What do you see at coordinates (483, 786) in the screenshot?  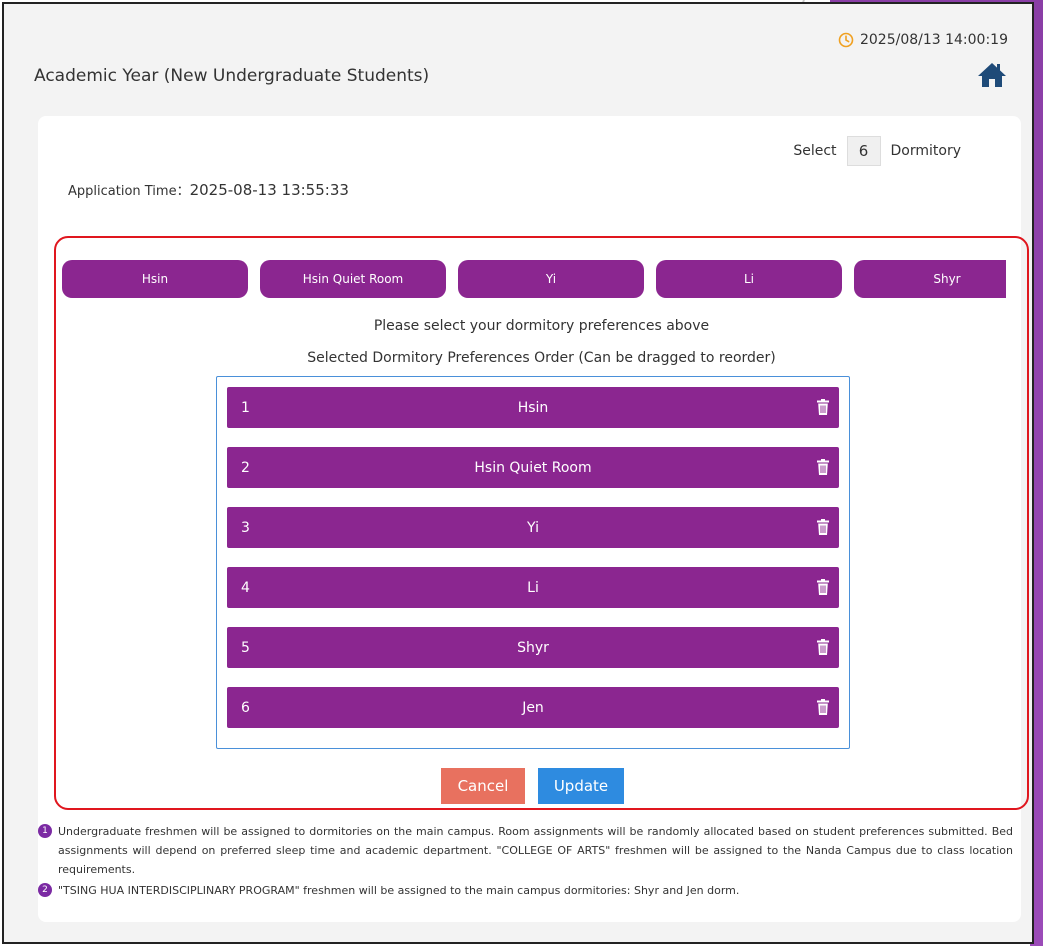 I see `cancel-button: Cancel` at bounding box center [483, 786].